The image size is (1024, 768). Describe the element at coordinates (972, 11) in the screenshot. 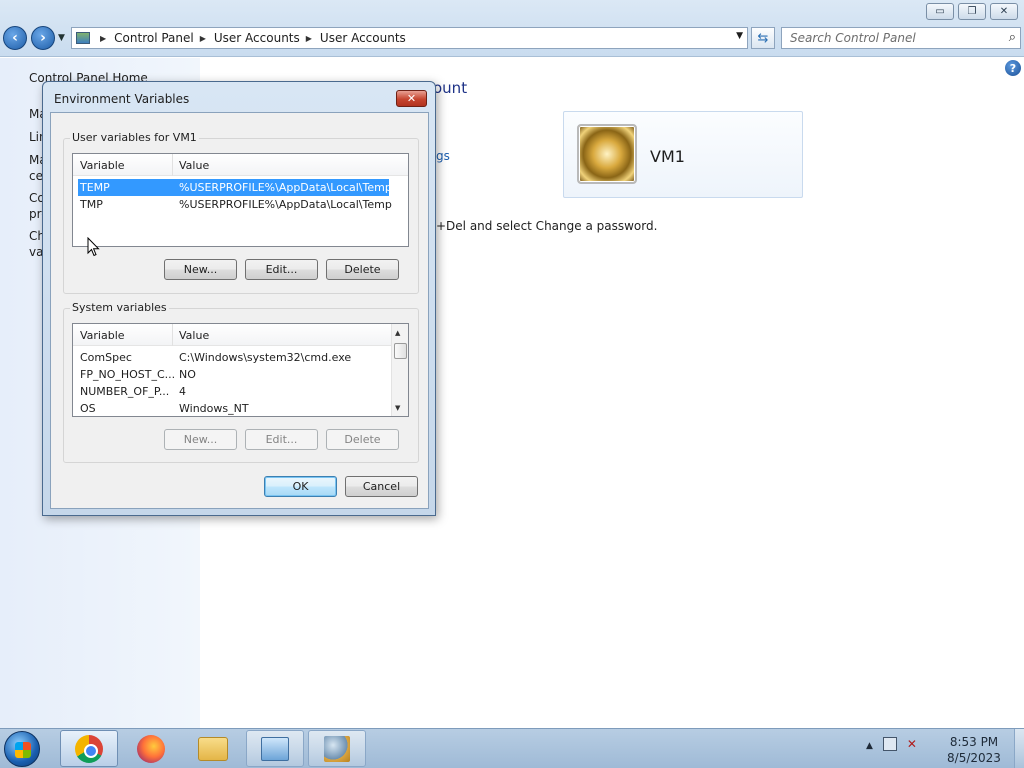

I see `maximize-button: ❐` at that location.